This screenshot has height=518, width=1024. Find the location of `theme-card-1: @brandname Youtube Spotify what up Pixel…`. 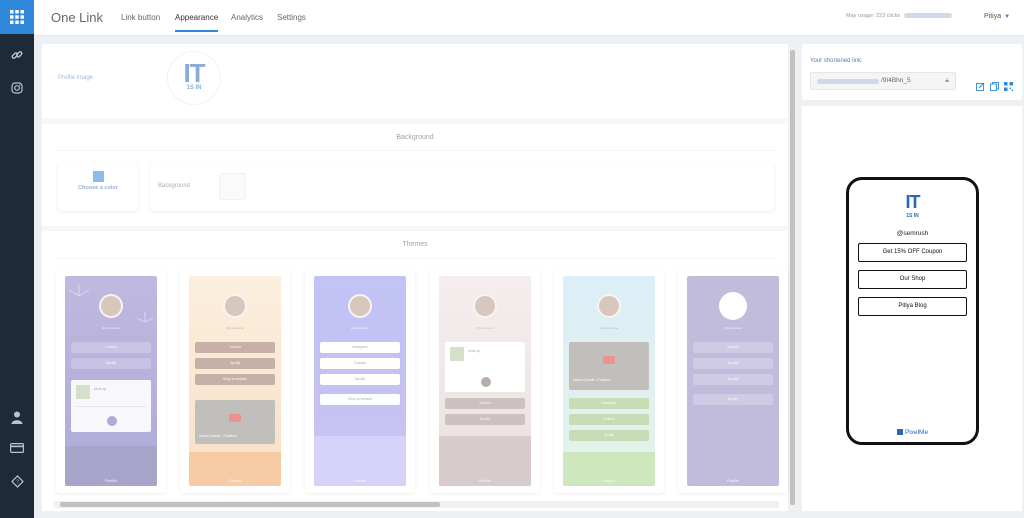

theme-card-1: @brandname Youtube Spotify what up Pixel… is located at coordinates (111, 380).